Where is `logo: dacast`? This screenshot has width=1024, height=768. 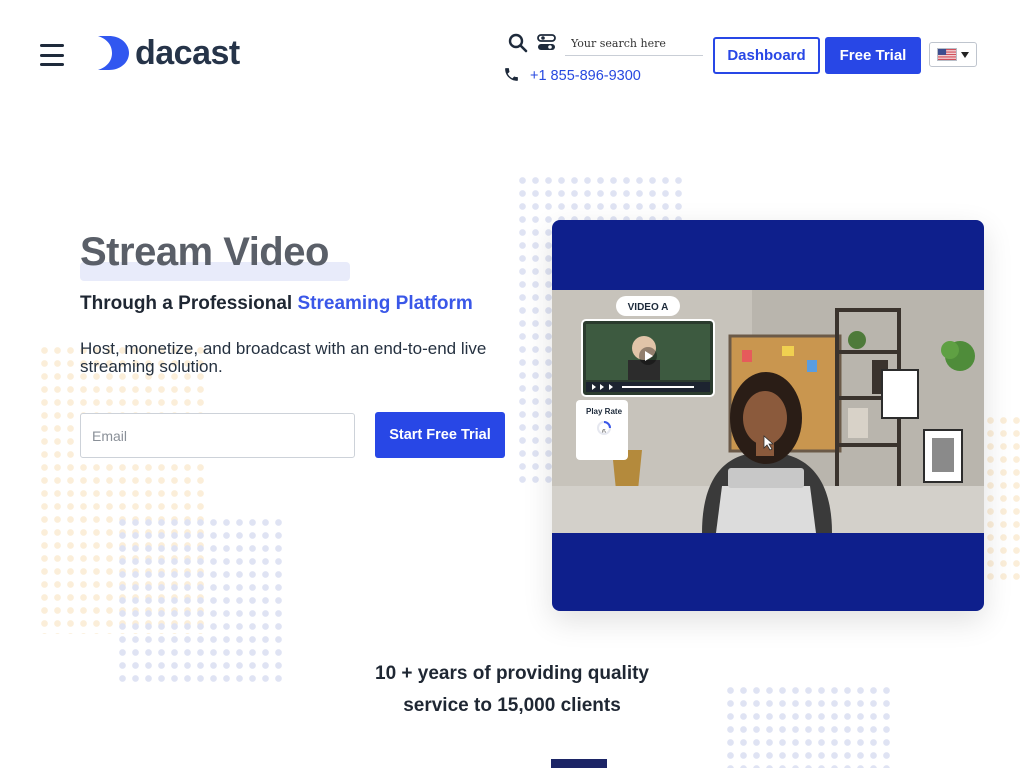
logo: dacast is located at coordinates (169, 53).